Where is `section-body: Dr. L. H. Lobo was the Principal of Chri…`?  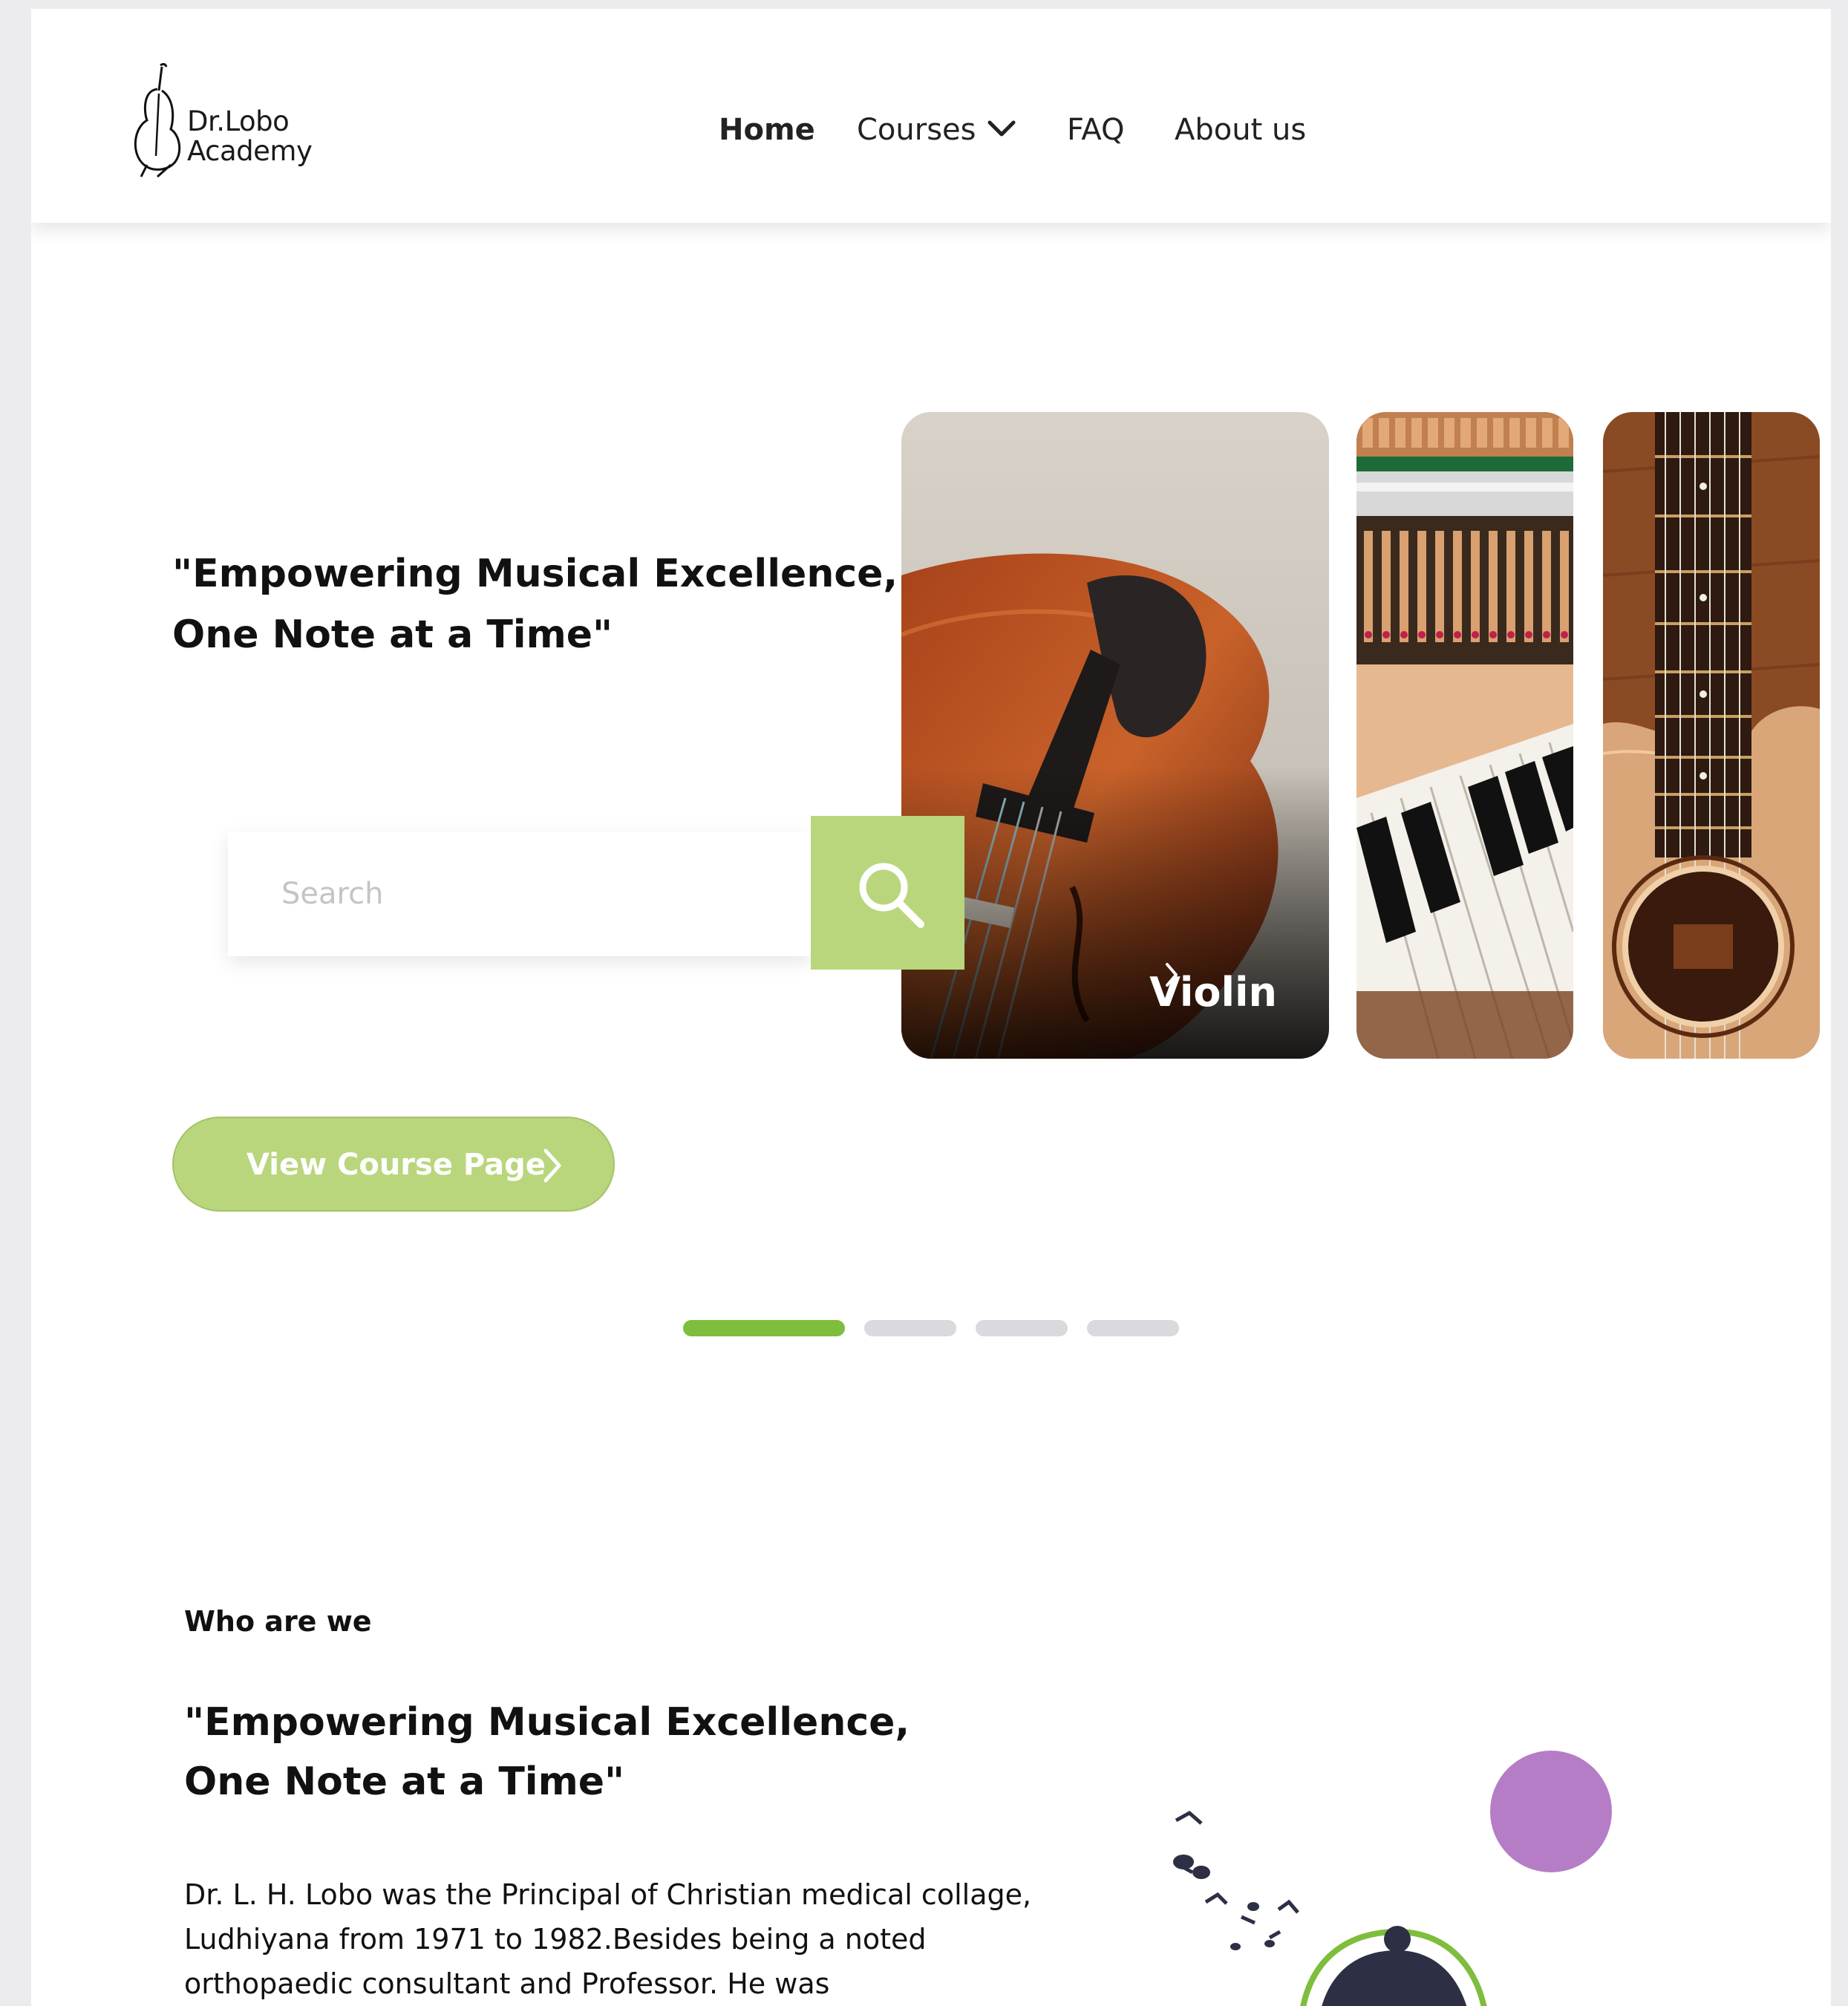
section-body: Dr. L. H. Lobo was the Principal of Chri… is located at coordinates (608, 1939).